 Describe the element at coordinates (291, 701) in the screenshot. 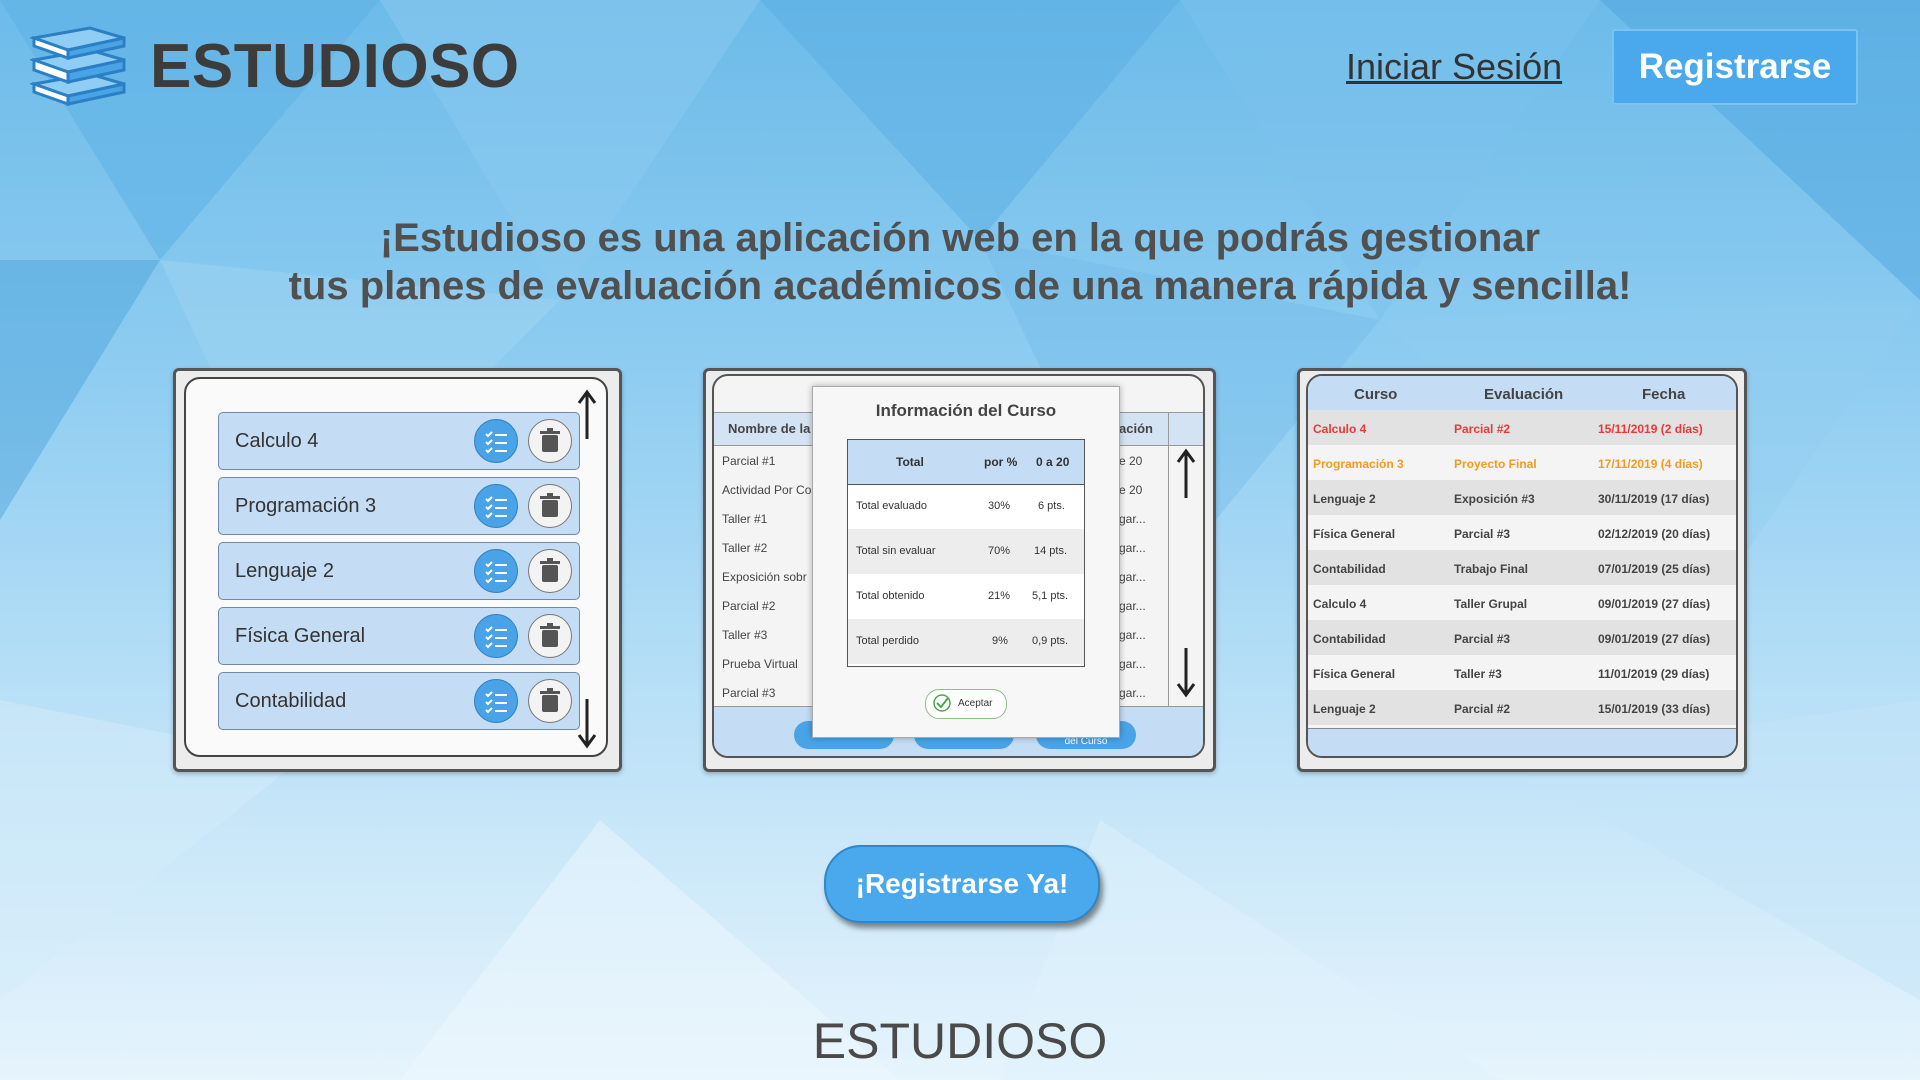

I see `course-label: Contabilidad` at that location.